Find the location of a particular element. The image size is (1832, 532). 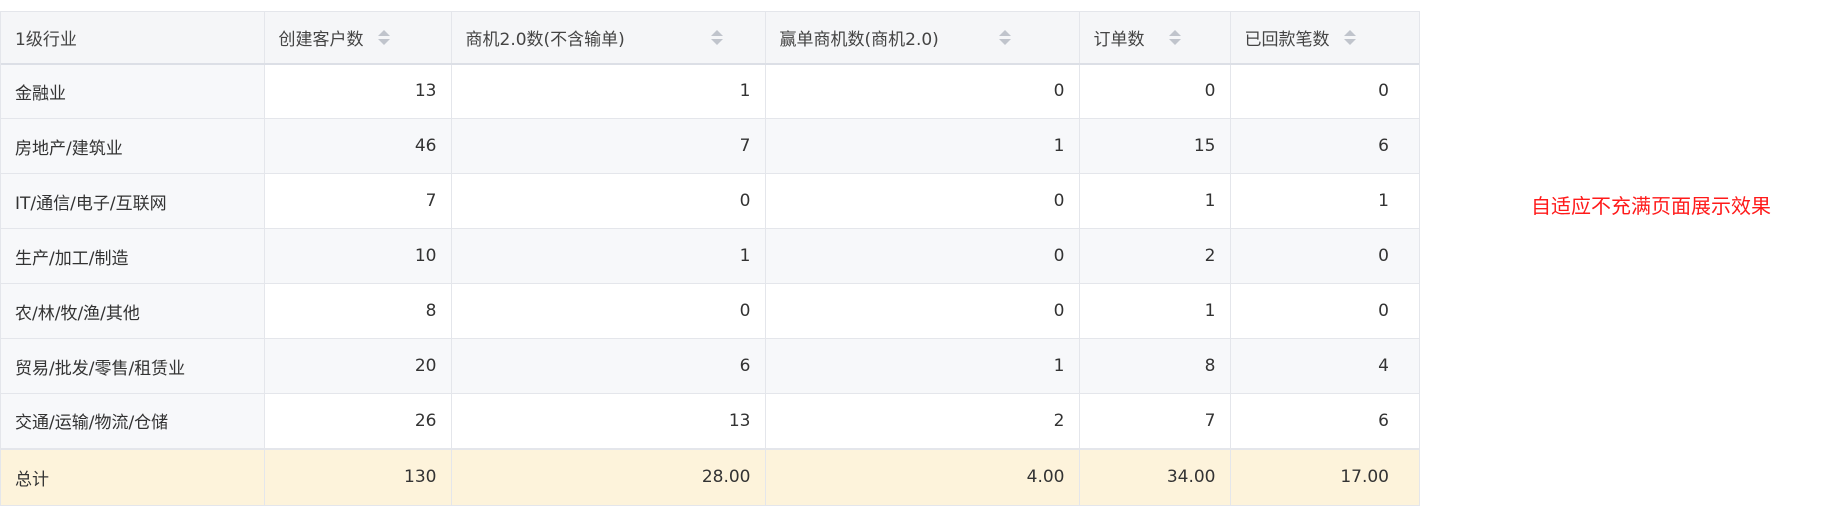

table-cell-industry: 农/林/牧/渔/其他 is located at coordinates (133, 311).